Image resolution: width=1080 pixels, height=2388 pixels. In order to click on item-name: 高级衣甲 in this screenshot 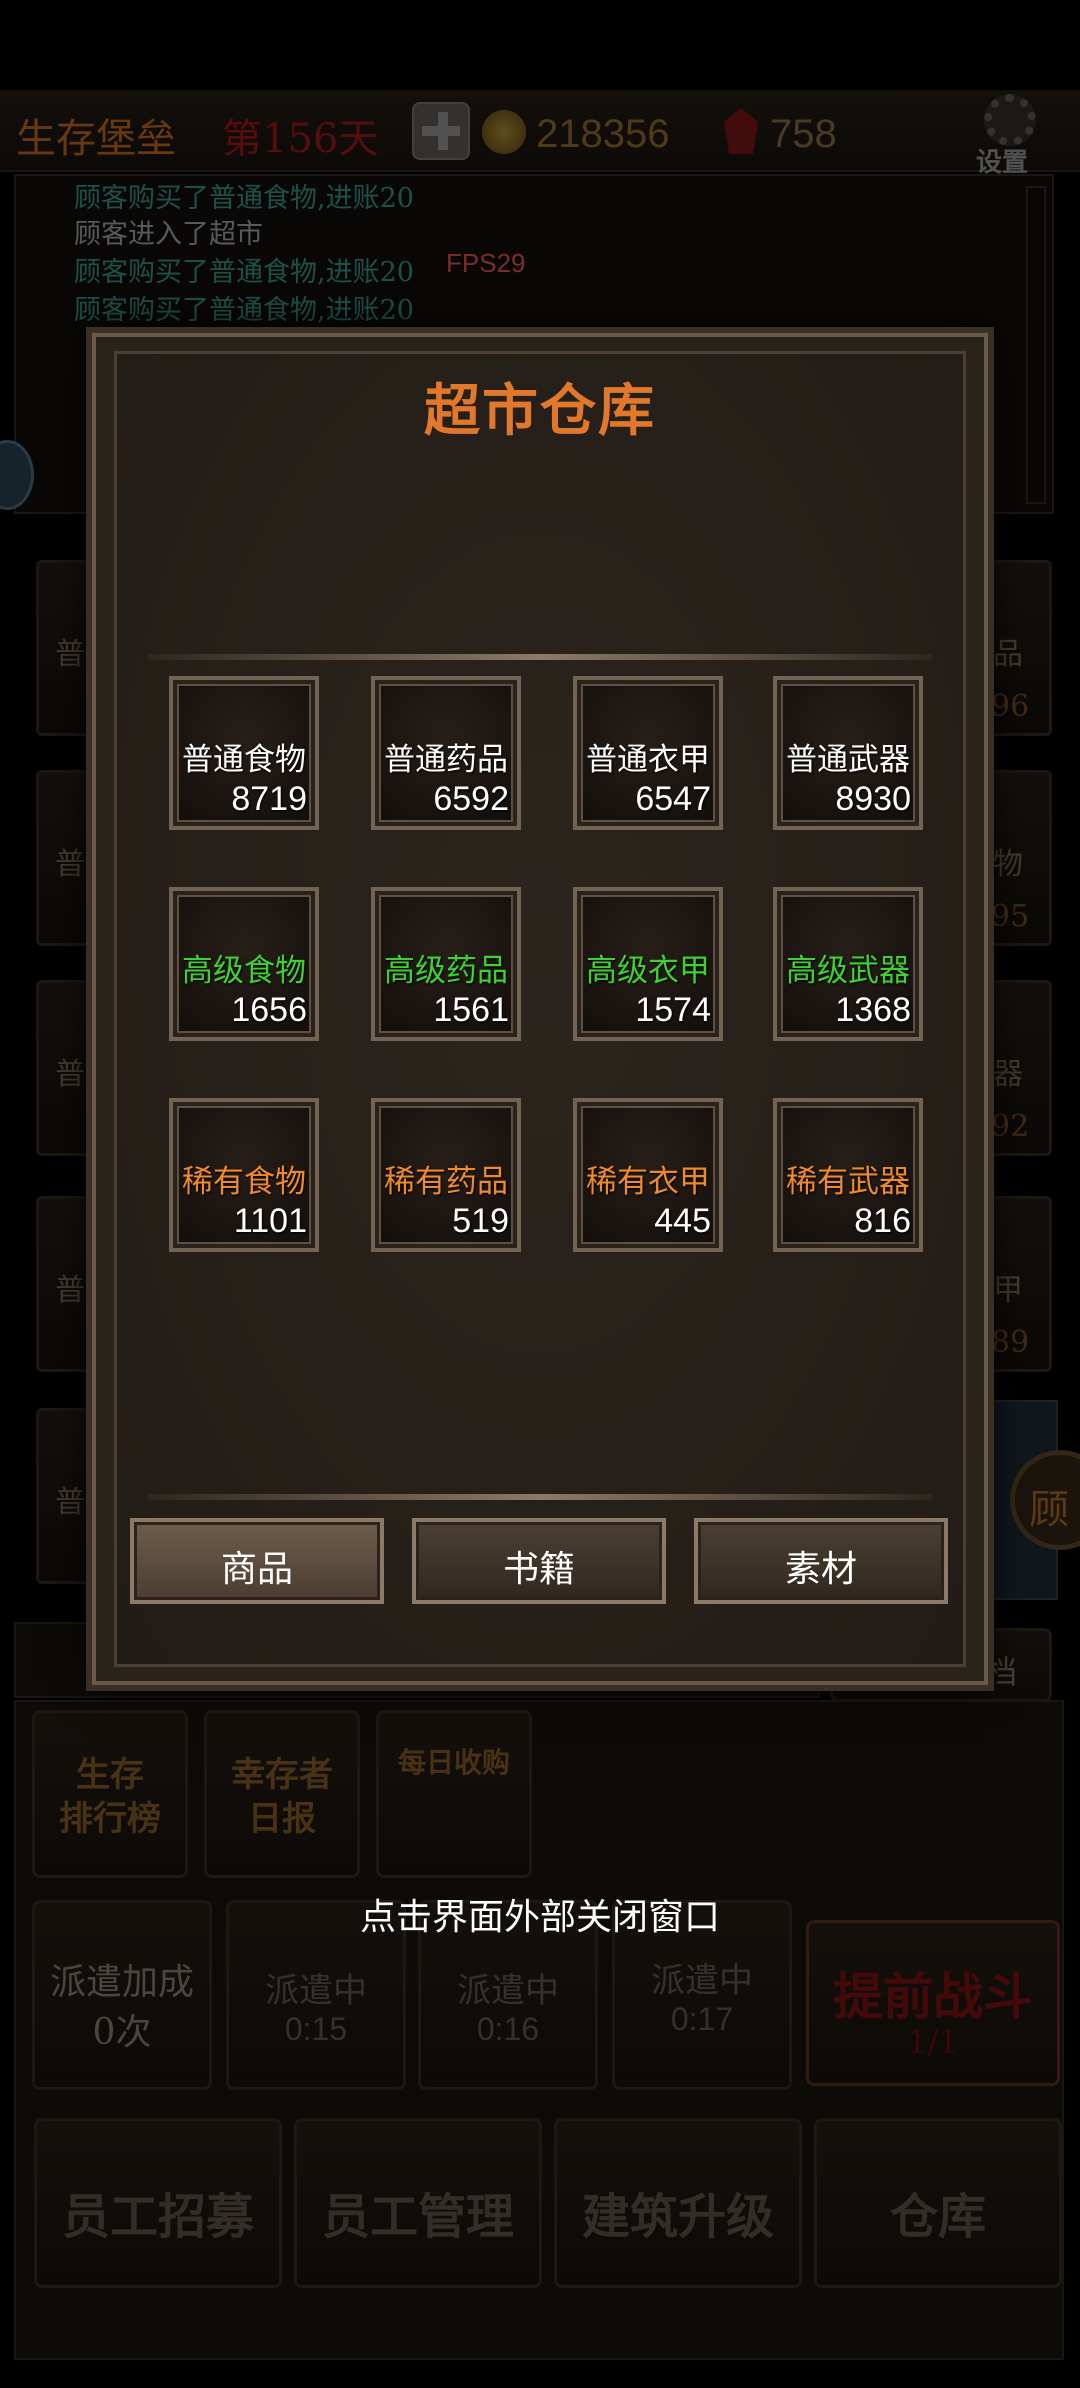, I will do `click(648, 971)`.